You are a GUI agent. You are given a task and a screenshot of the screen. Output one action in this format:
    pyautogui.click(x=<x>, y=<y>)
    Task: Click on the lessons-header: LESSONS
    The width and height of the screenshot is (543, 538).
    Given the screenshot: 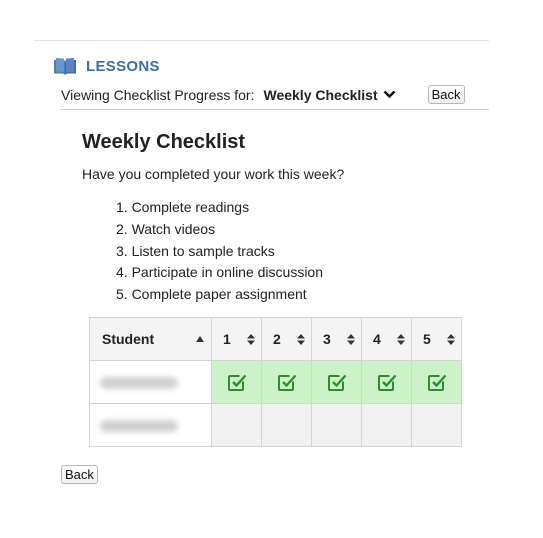 What is the action you would take?
    pyautogui.click(x=106, y=66)
    